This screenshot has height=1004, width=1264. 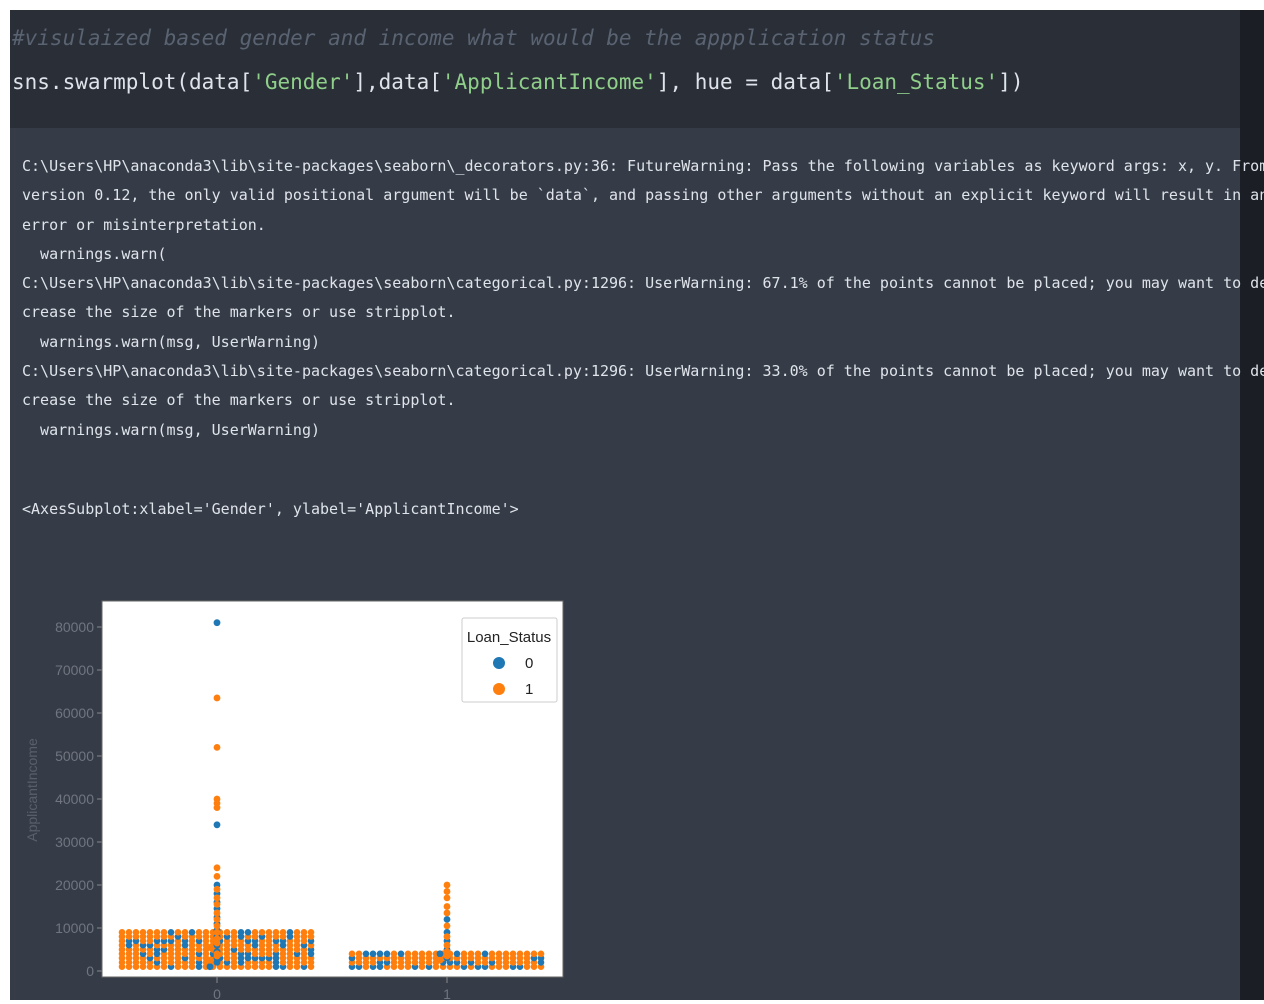 I want to click on legend-title: Loan_Status, so click(x=509, y=637).